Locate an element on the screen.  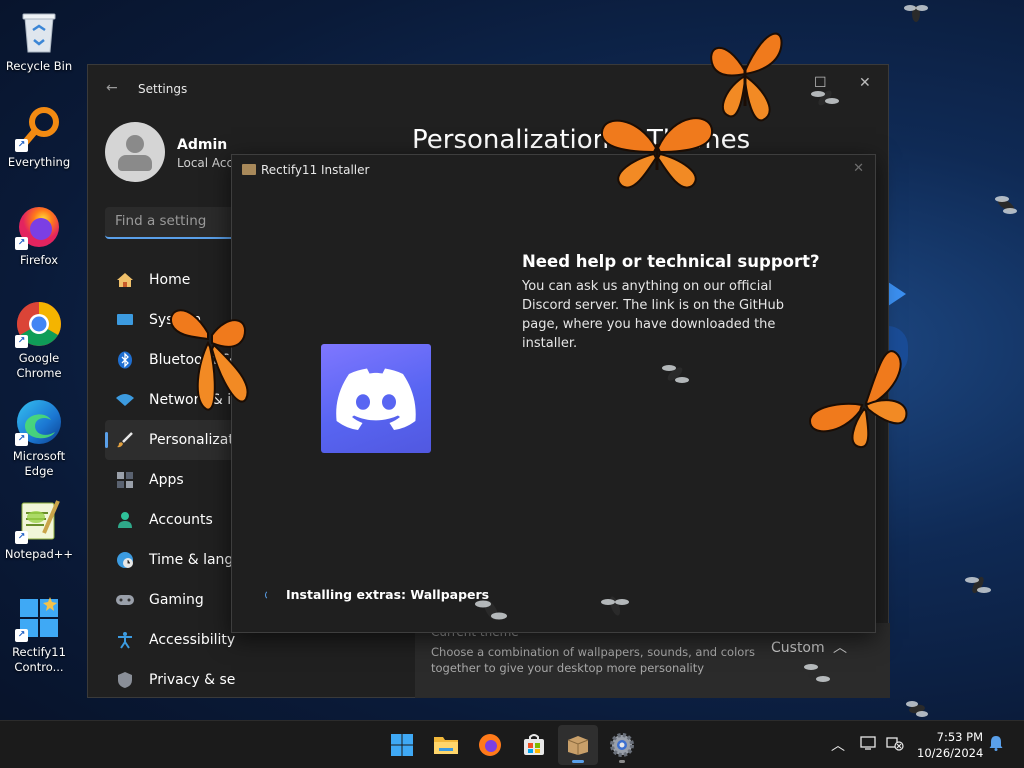
sidebar-item-accessibility: Accessibility is located at coordinates (170, 640).